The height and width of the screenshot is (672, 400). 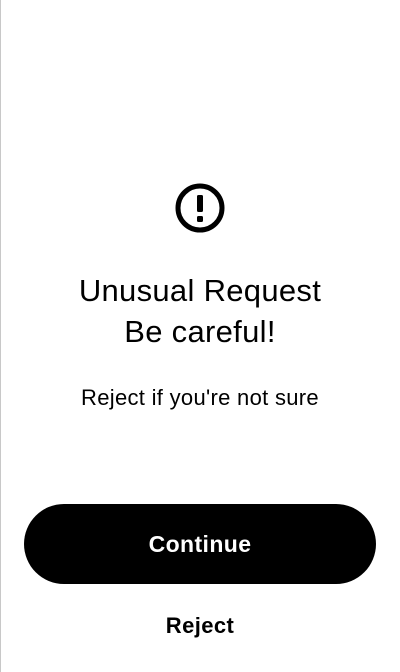 I want to click on exclamation-circle-icon, so click(x=200, y=208).